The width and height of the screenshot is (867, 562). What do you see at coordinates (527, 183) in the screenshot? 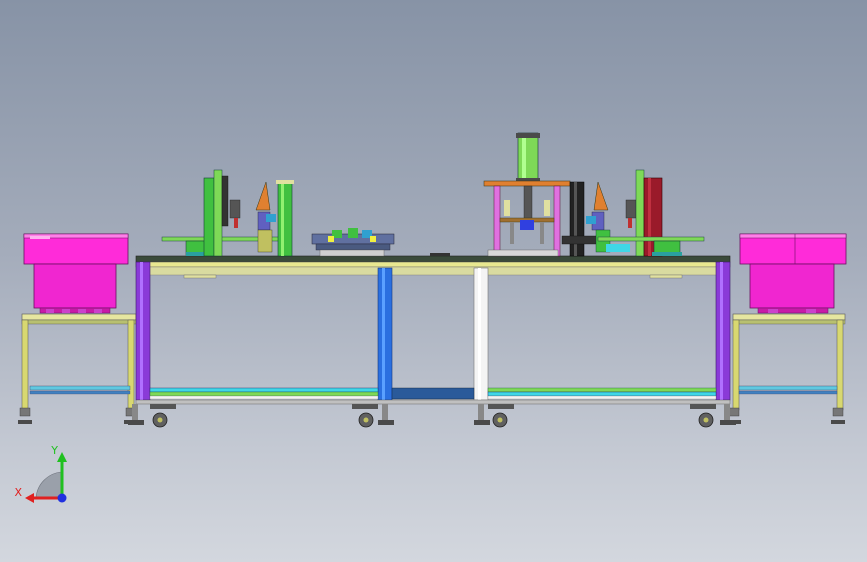
I see `press-top-plate` at bounding box center [527, 183].